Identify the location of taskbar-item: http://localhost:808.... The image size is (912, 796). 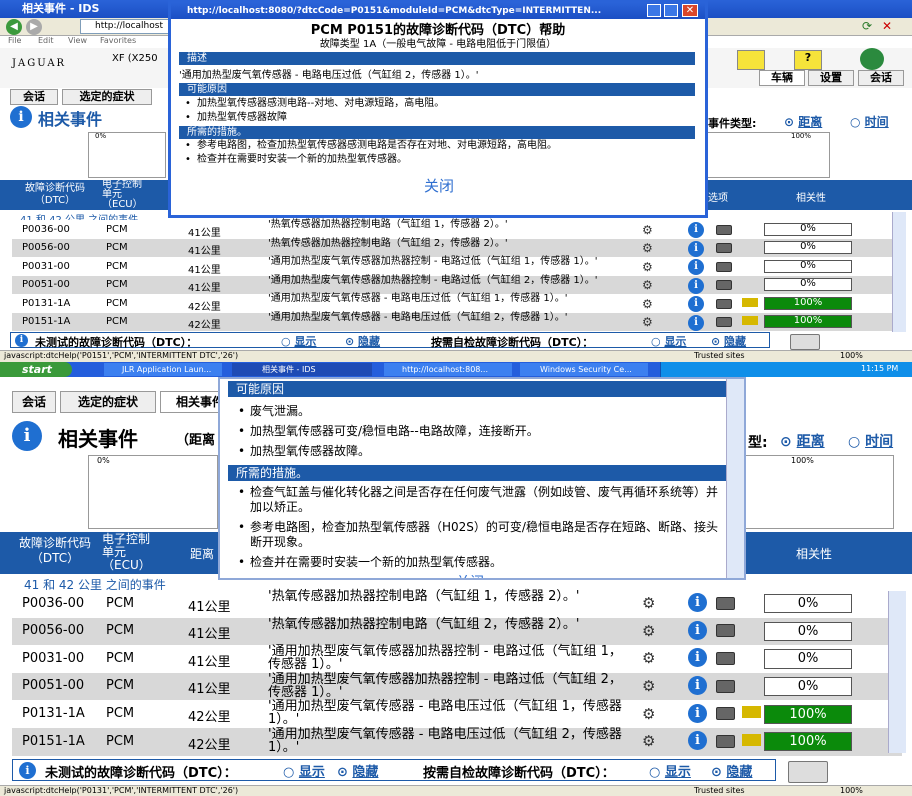
(448, 369).